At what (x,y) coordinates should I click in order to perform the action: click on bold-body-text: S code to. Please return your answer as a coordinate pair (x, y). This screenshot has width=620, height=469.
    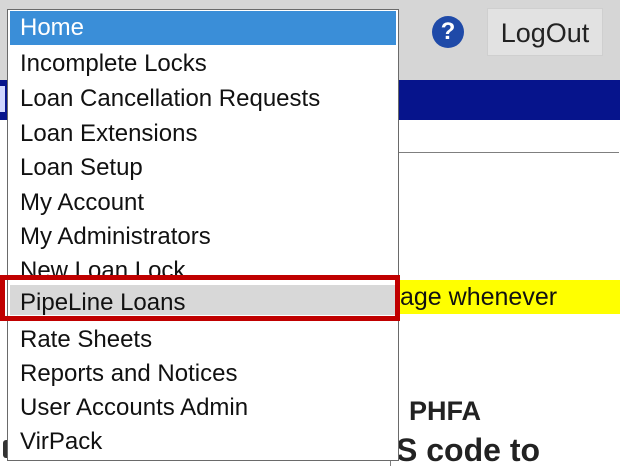
    Looking at the image, I should click on (468, 450).